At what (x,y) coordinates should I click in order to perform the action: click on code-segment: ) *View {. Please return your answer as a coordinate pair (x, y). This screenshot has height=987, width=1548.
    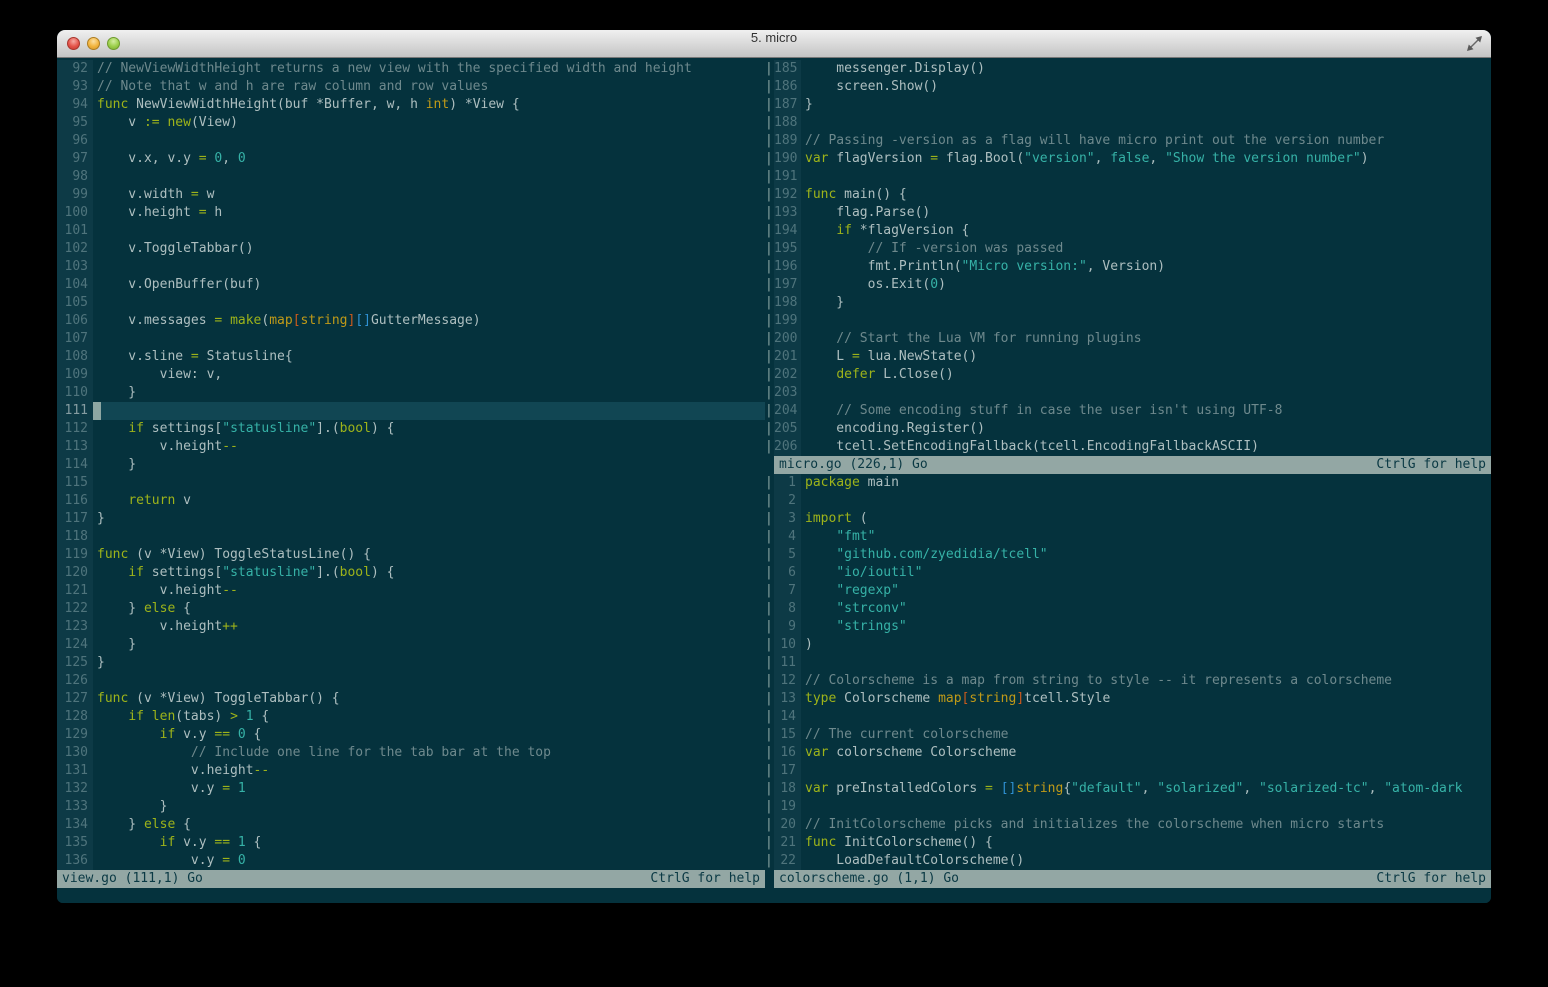
    Looking at the image, I should click on (484, 104).